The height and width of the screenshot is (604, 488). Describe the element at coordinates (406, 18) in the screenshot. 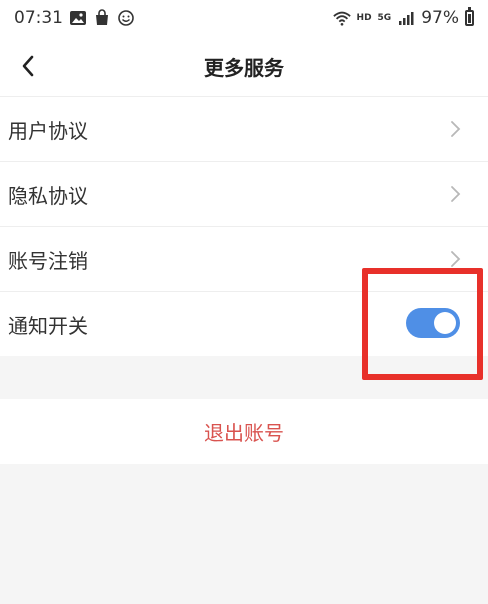

I see `signal-icon` at that location.